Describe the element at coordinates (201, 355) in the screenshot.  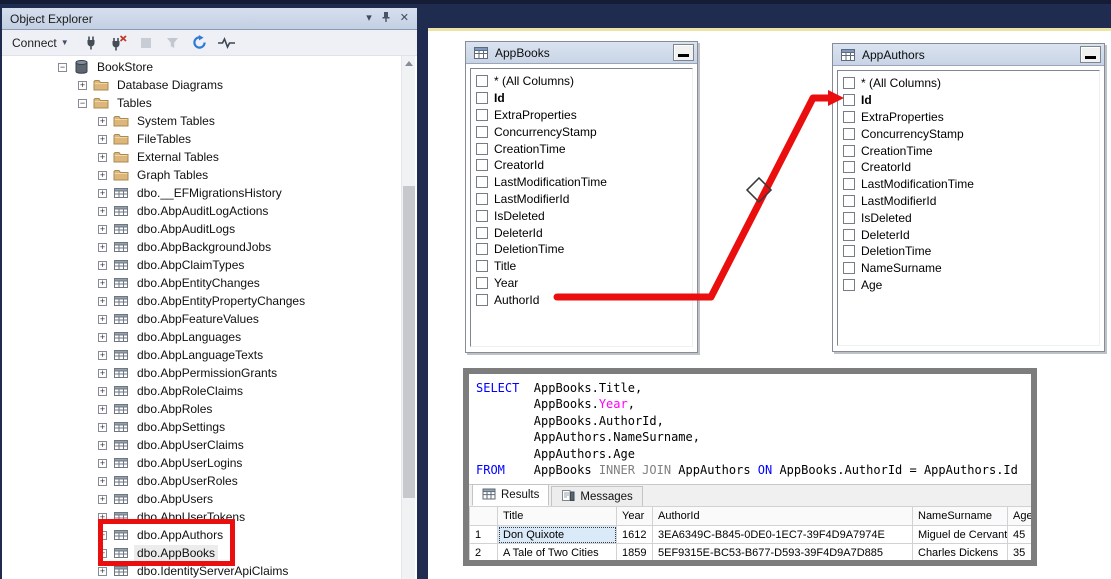
I see `tree-item: + dbo.AbpLanguageTexts` at that location.